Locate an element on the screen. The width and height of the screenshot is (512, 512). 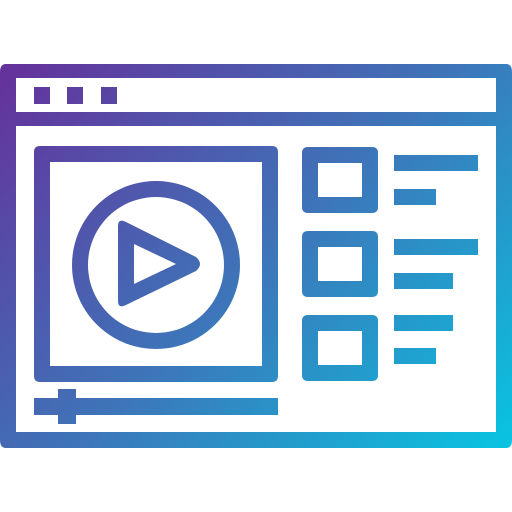
play-icon is located at coordinates (159, 263).